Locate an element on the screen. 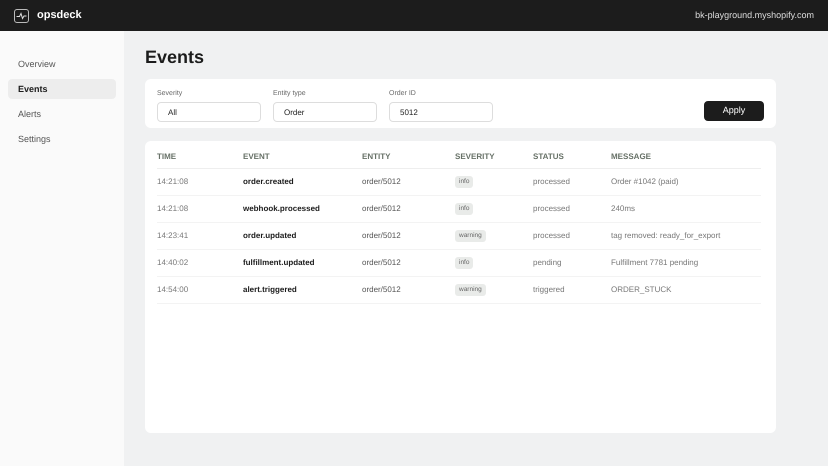 The width and height of the screenshot is (828, 466). table-cell: webhook.processed is located at coordinates (302, 208).